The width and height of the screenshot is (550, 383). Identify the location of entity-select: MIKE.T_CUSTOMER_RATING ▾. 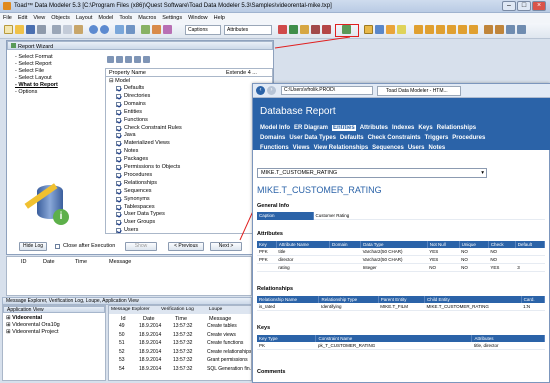
(372, 173).